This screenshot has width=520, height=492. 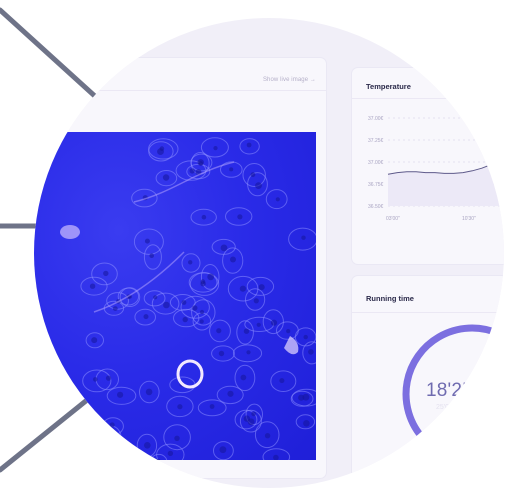 What do you see at coordinates (376, 185) in the screenshot?
I see `y-tick-label: 36.75€` at bounding box center [376, 185].